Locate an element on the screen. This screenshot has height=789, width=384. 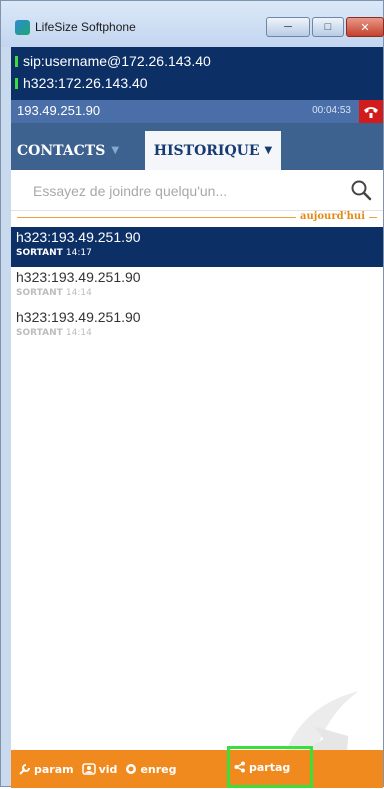
close-icon: ✕ is located at coordinates (365, 27).